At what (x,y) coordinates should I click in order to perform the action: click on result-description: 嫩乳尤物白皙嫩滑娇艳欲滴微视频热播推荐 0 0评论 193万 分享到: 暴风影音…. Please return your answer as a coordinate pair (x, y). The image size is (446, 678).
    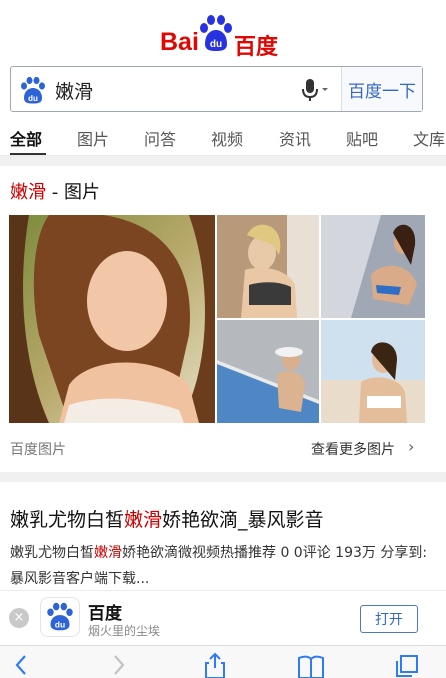
    Looking at the image, I should click on (219, 566).